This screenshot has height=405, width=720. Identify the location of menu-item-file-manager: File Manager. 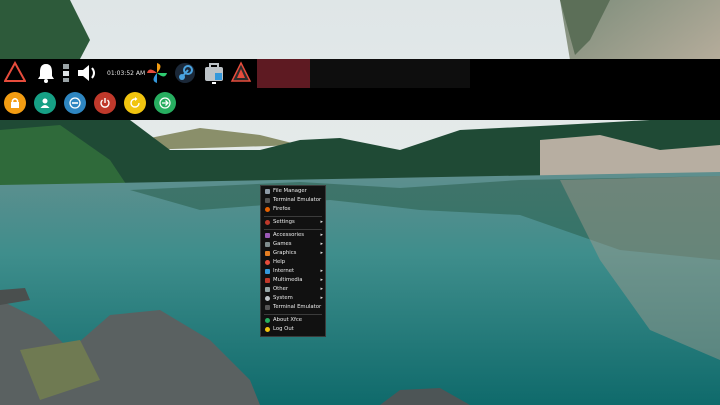
(293, 191).